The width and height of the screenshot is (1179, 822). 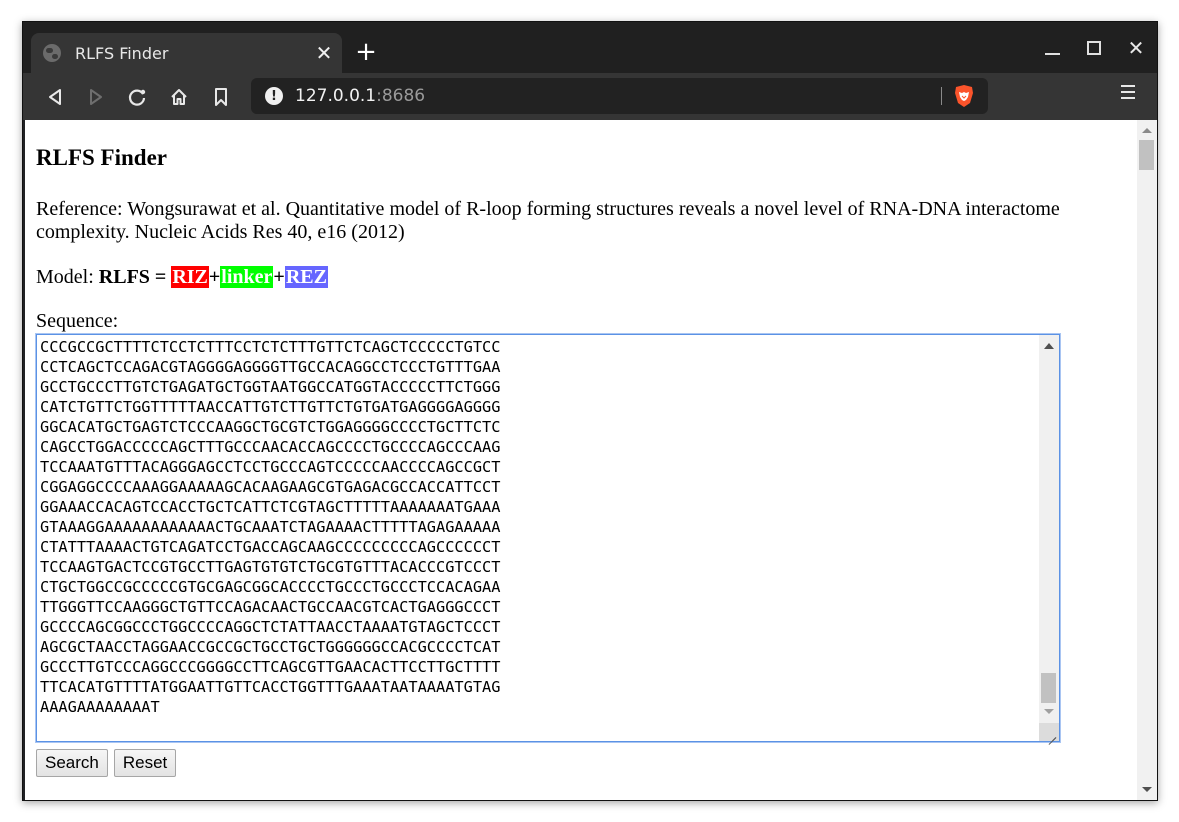 I want to click on model-prefix: Model:, so click(x=67, y=277).